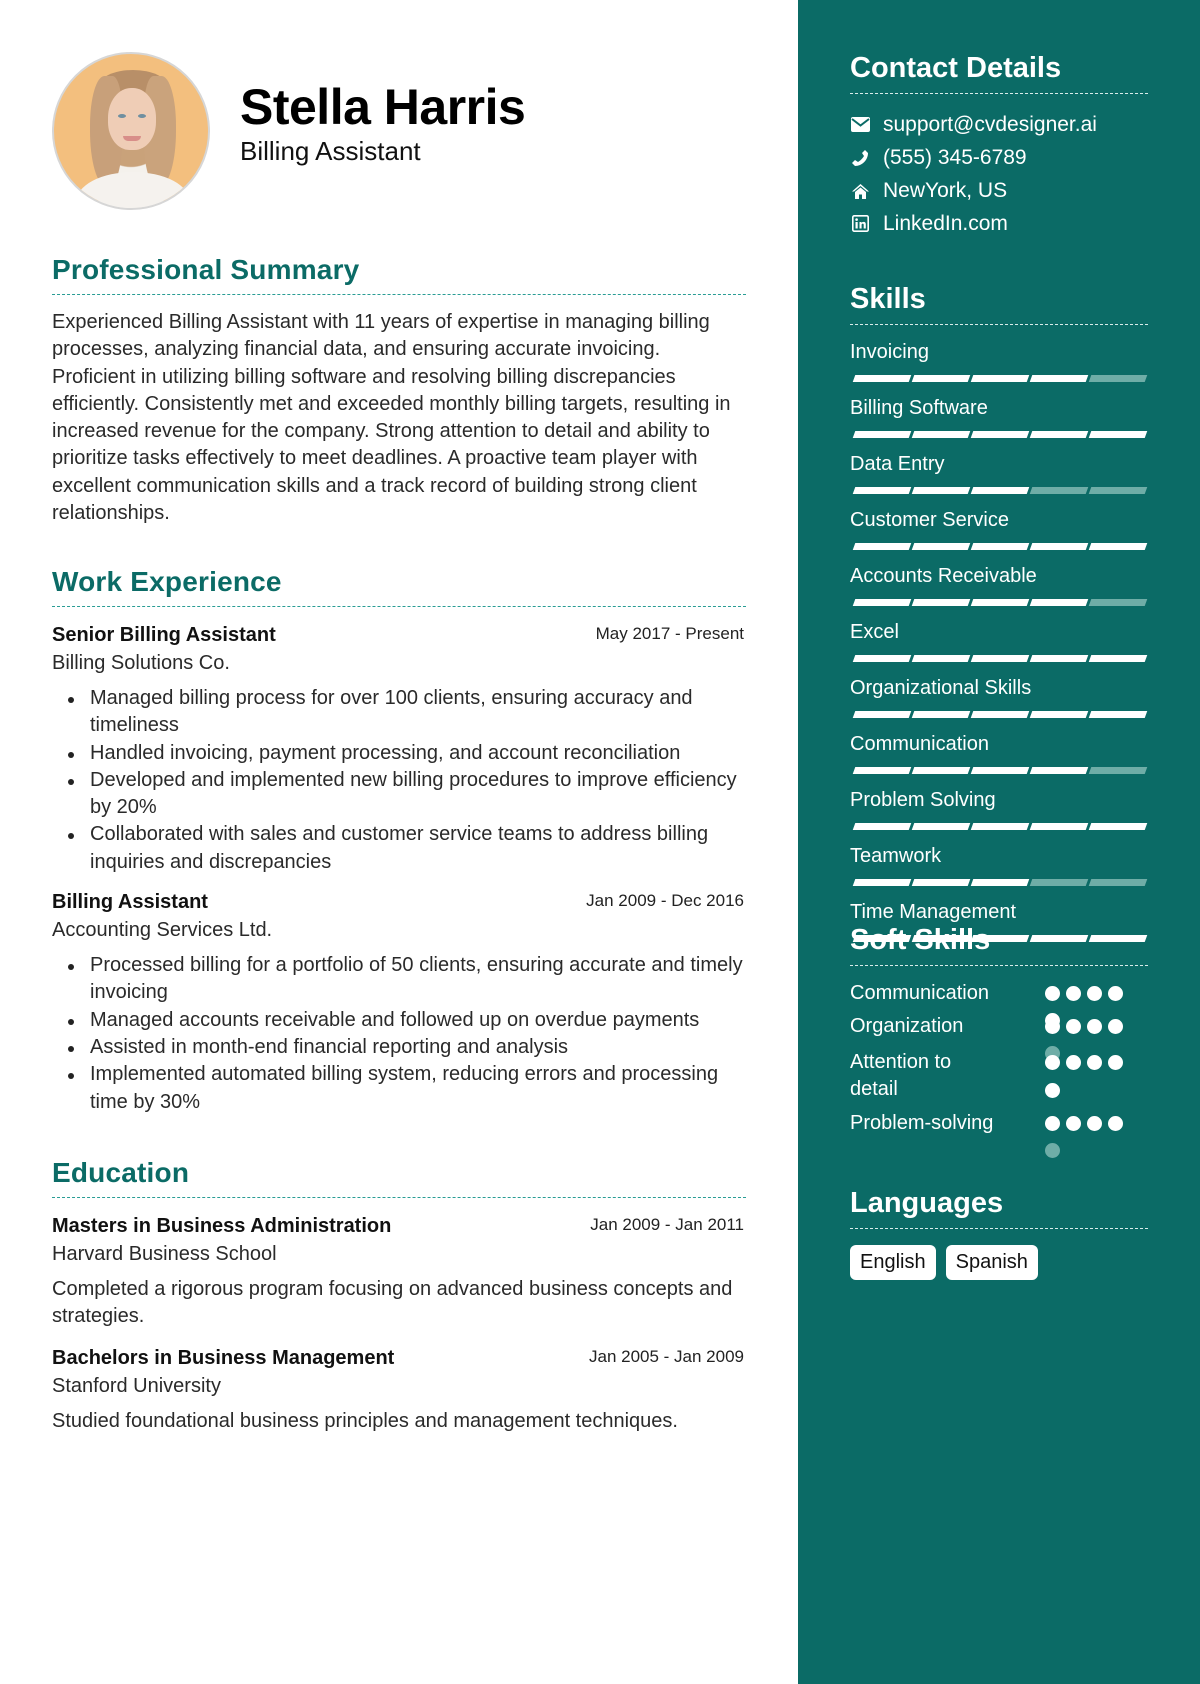  I want to click on skill-item: Data Entry, so click(999, 472).